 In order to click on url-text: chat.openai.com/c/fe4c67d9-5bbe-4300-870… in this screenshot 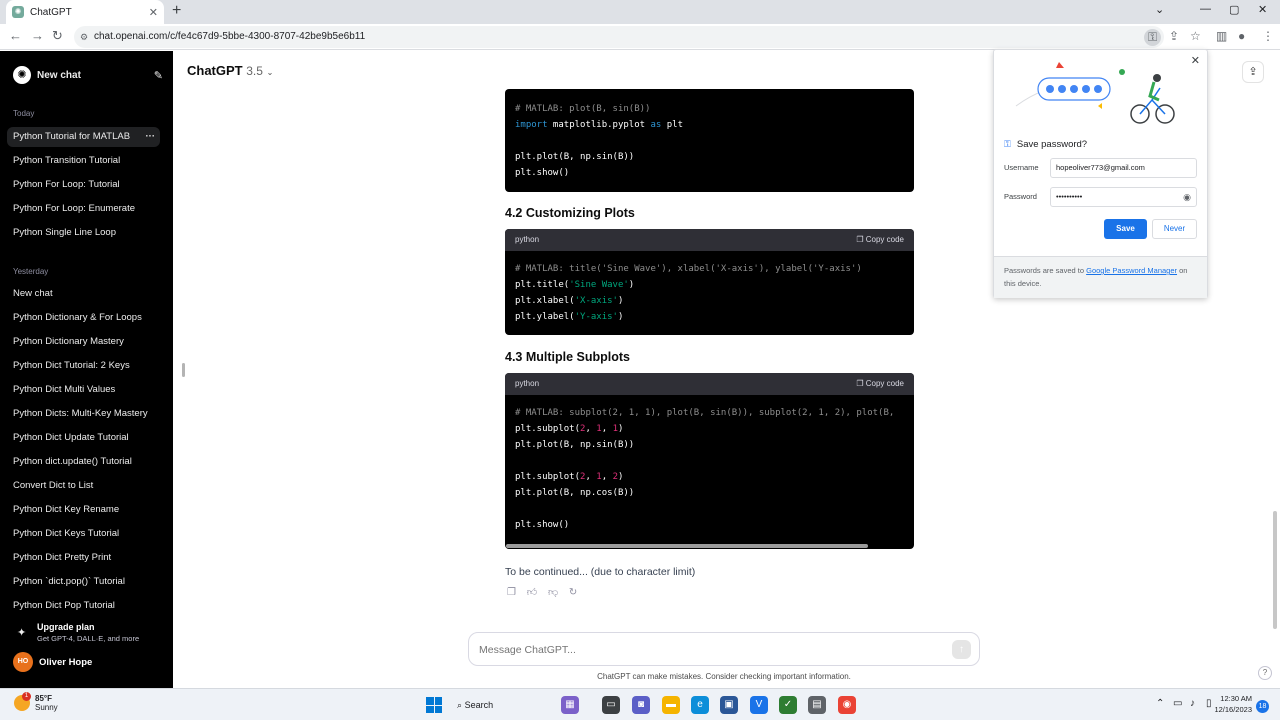, I will do `click(230, 36)`.